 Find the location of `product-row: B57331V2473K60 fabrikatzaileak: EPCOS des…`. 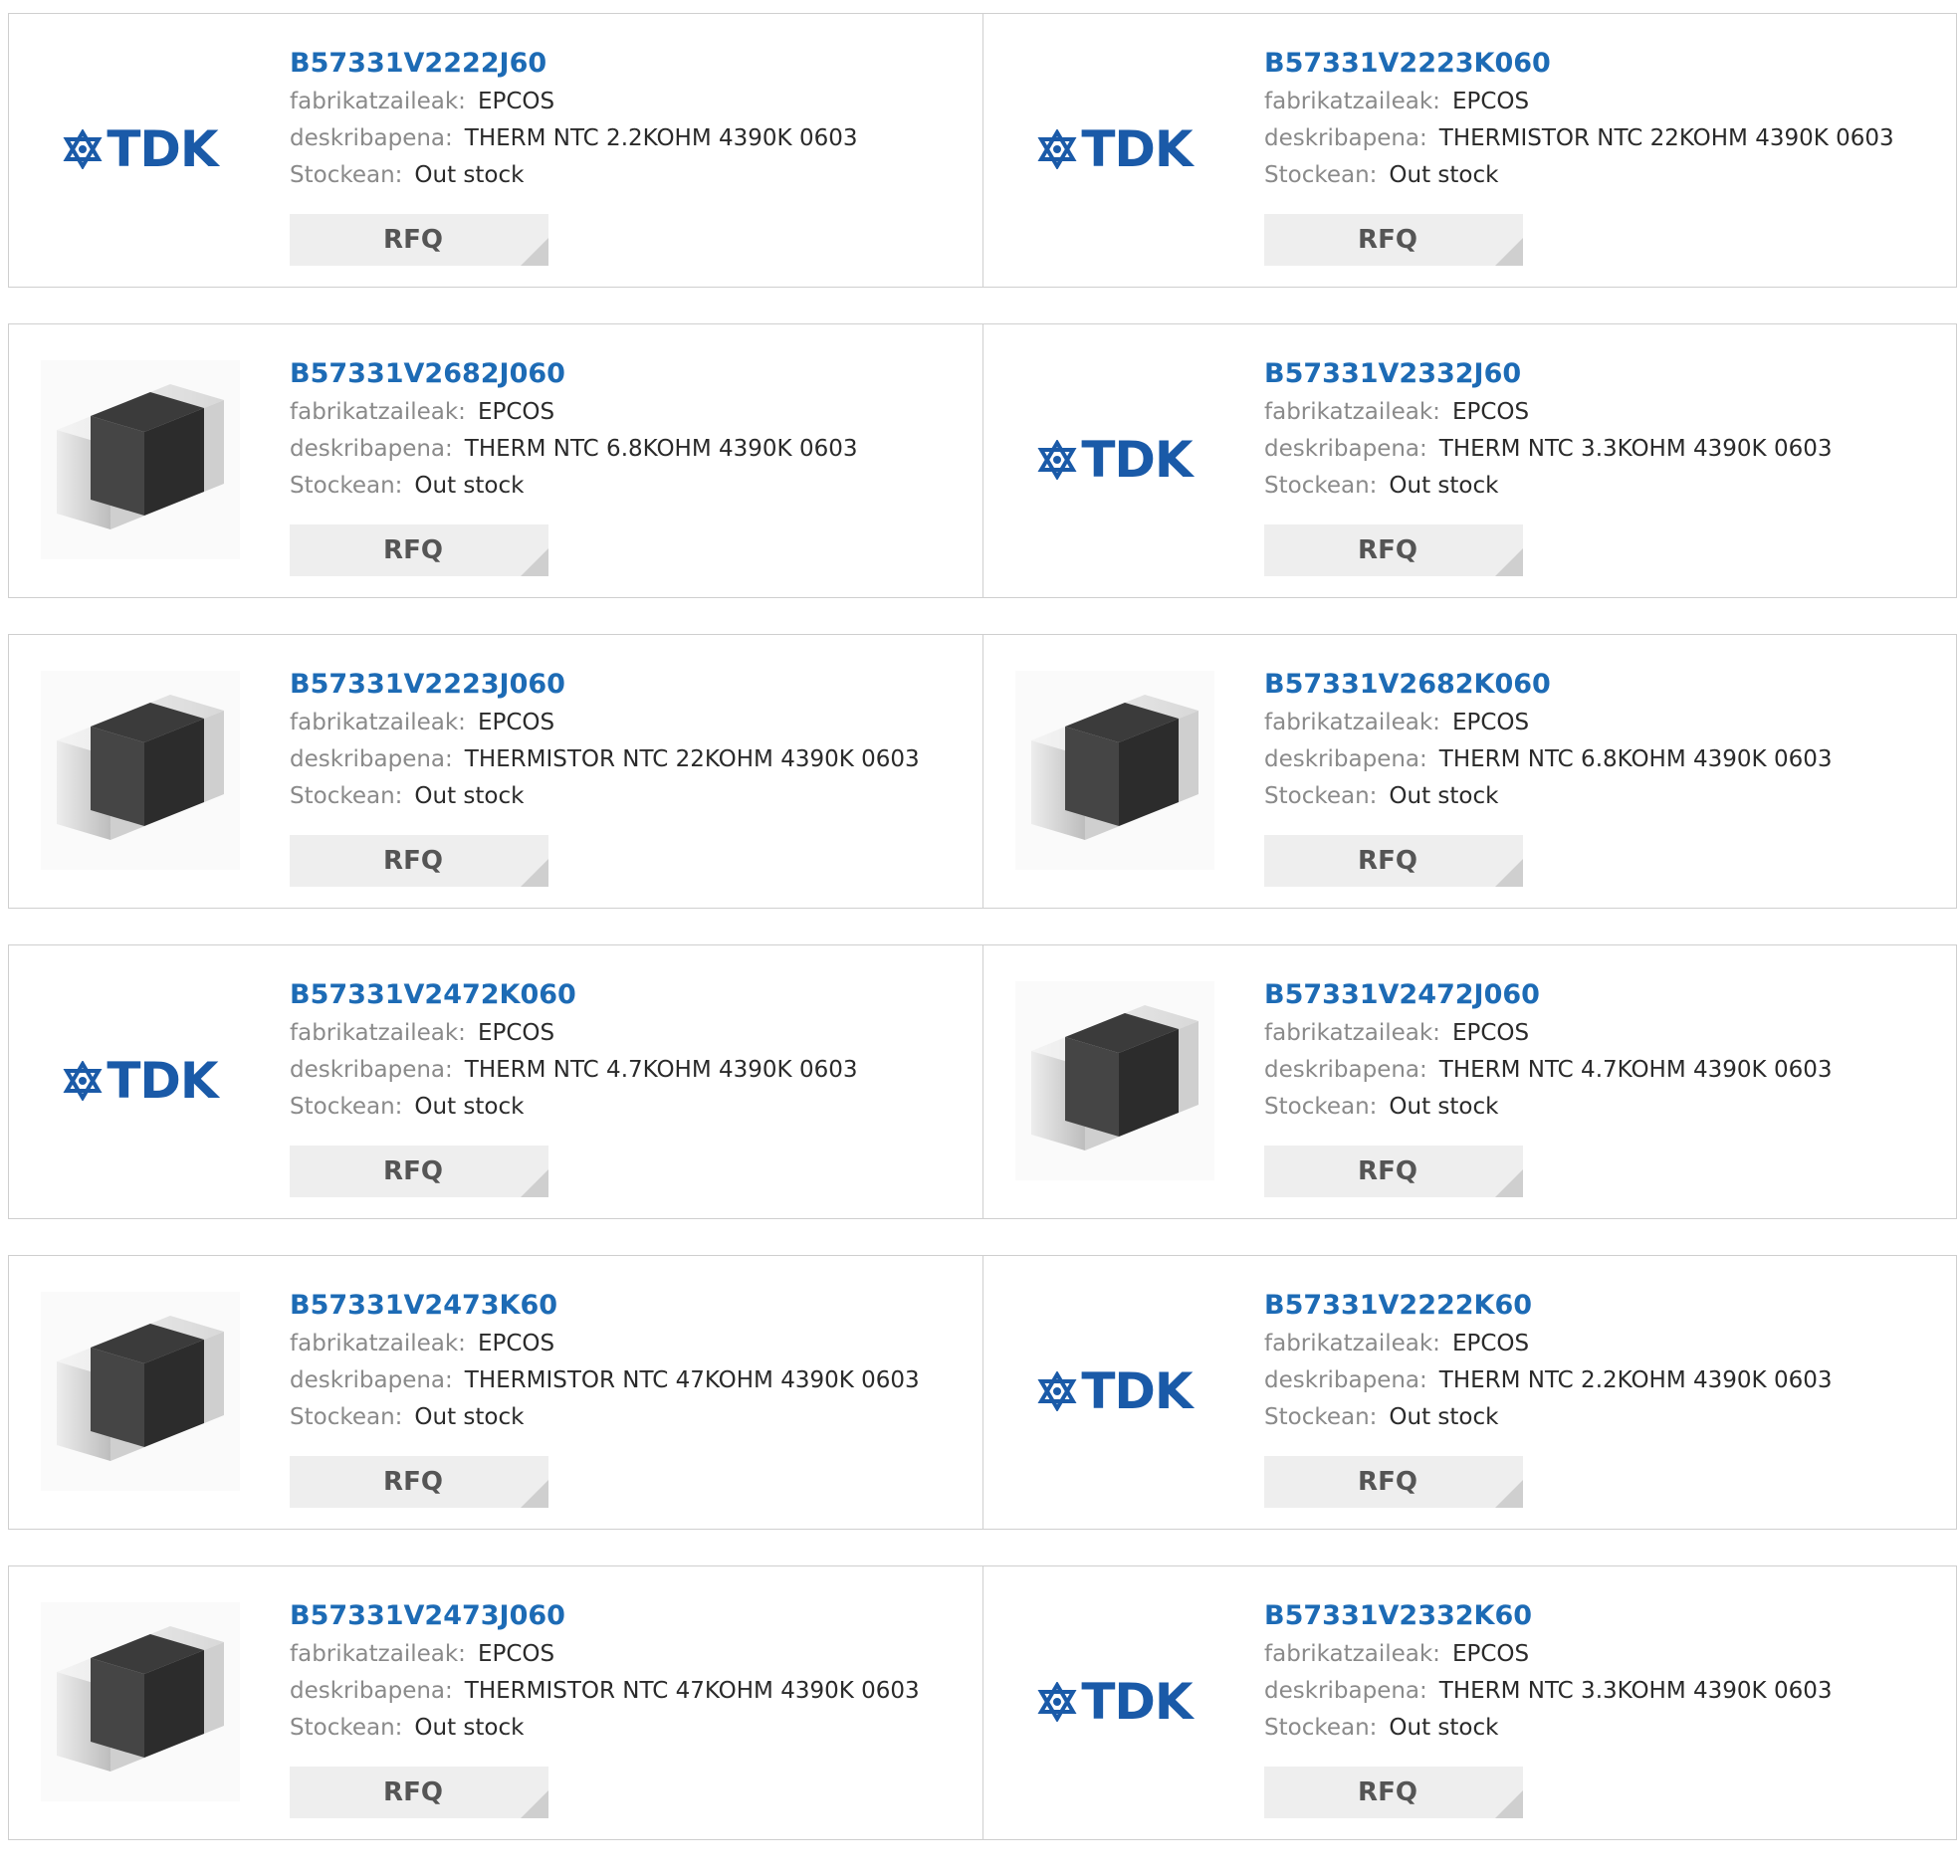

product-row: B57331V2473K60 fabrikatzaileak: EPCOS des… is located at coordinates (983, 1392).